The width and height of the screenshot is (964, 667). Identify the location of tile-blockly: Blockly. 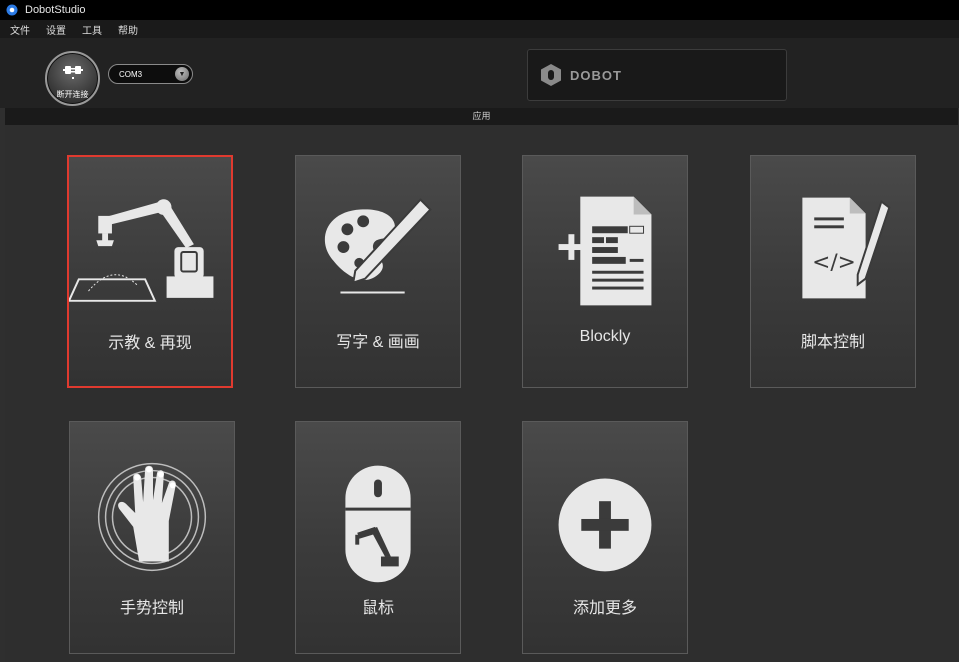
(605, 271).